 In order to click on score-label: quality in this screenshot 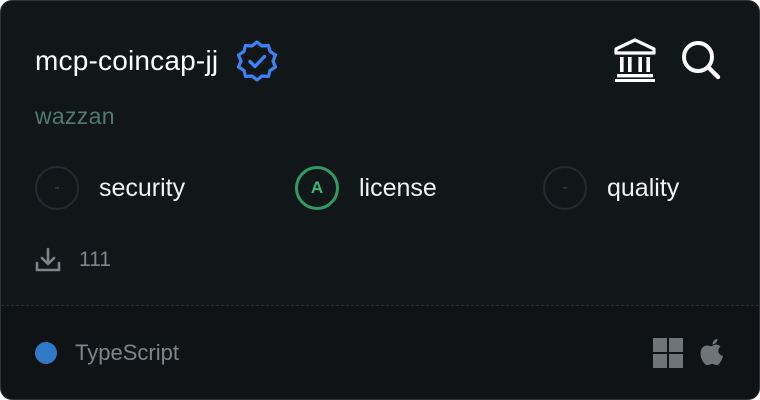, I will do `click(643, 188)`.